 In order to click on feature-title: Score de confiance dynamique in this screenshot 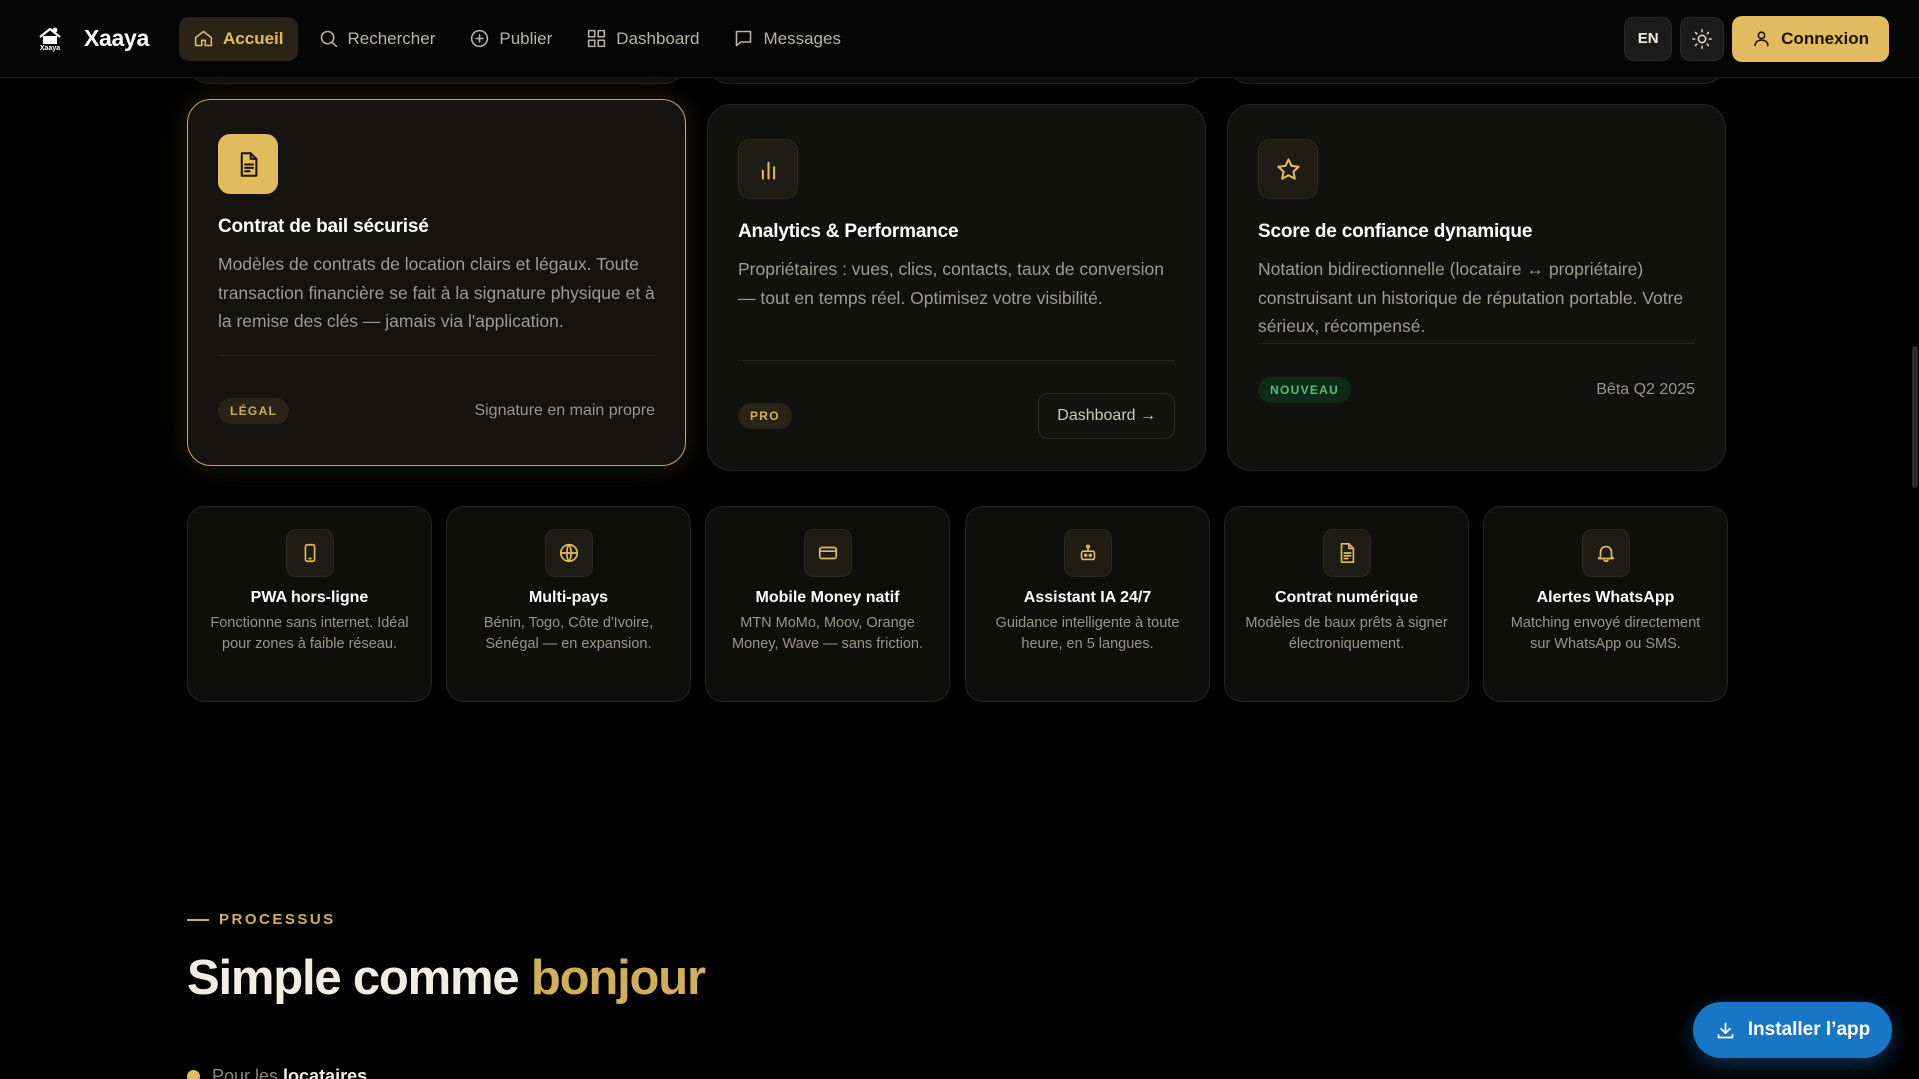, I will do `click(1395, 231)`.